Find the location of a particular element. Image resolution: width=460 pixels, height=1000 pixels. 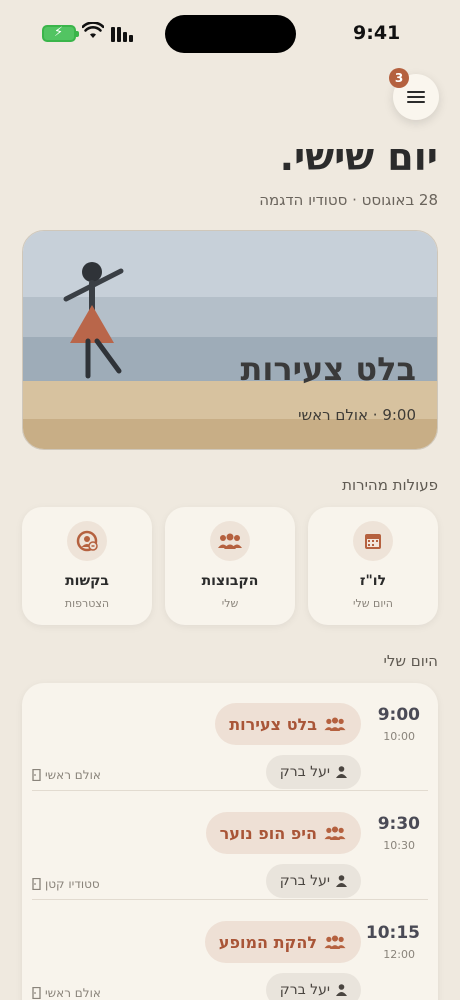

dynamic-island is located at coordinates (230, 34).